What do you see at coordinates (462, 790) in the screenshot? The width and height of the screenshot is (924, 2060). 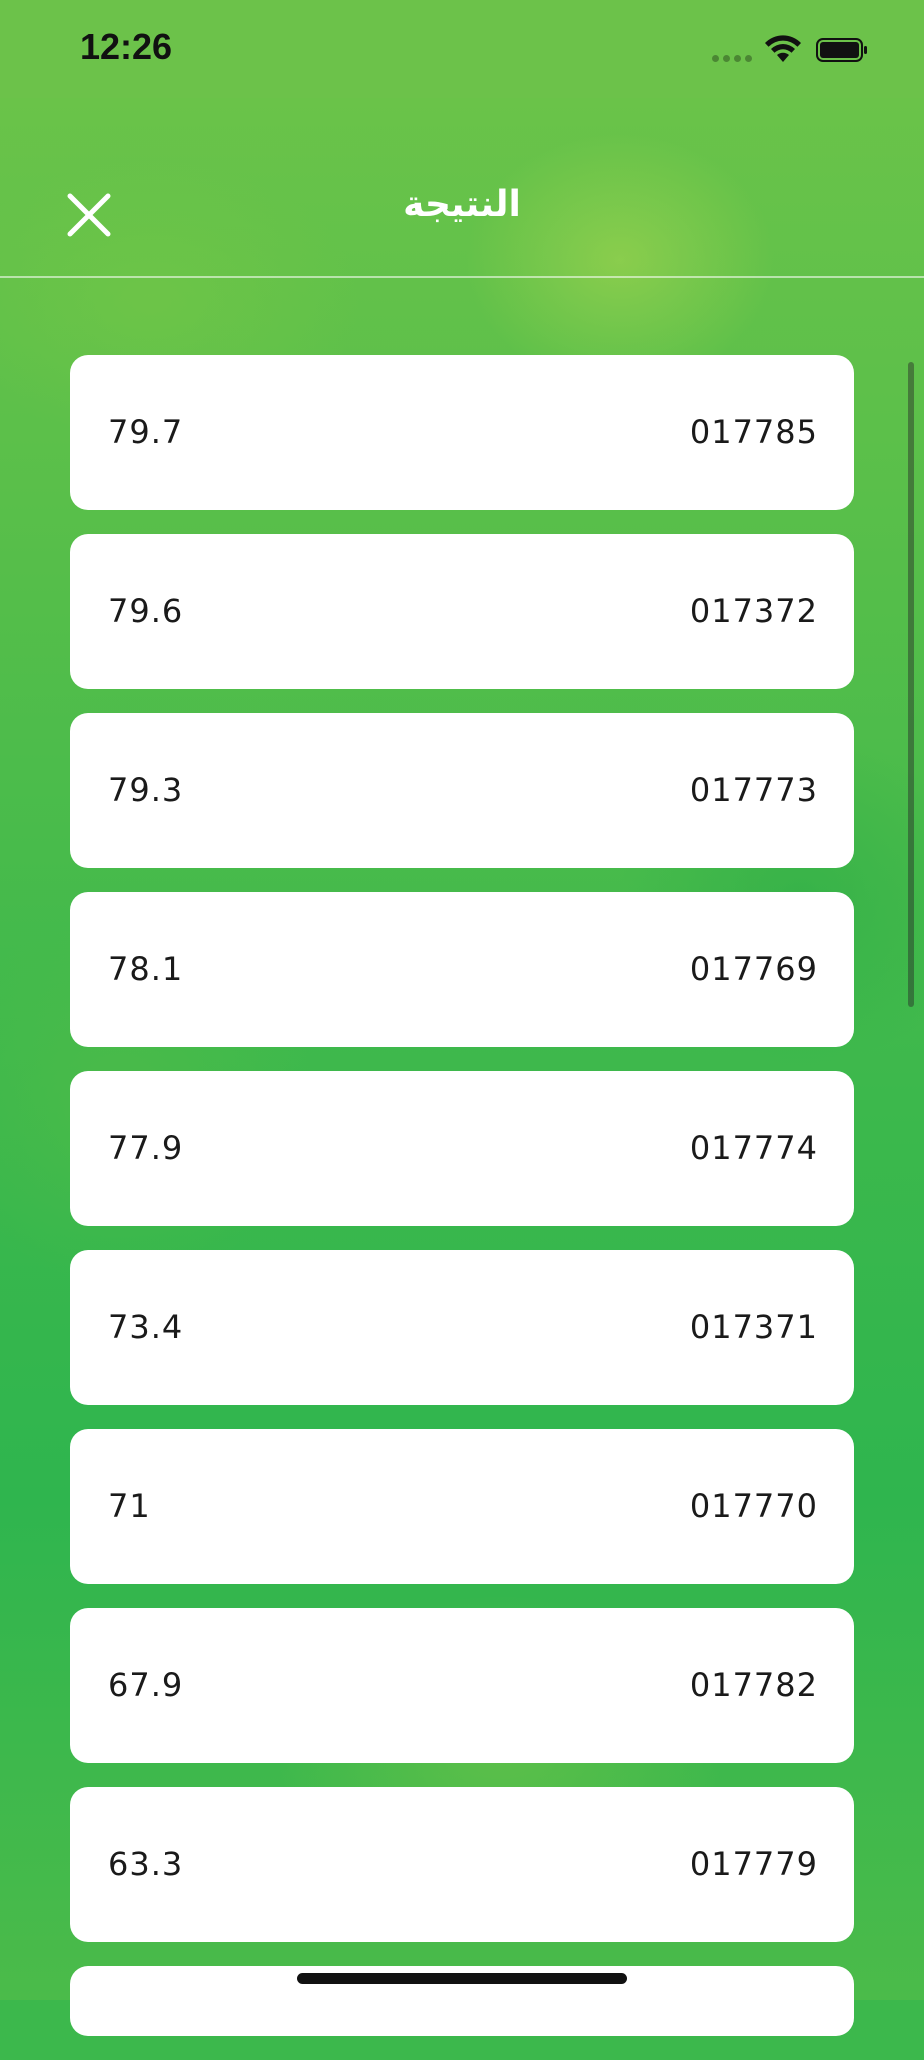 I see `result-row: 79.3 017773` at bounding box center [462, 790].